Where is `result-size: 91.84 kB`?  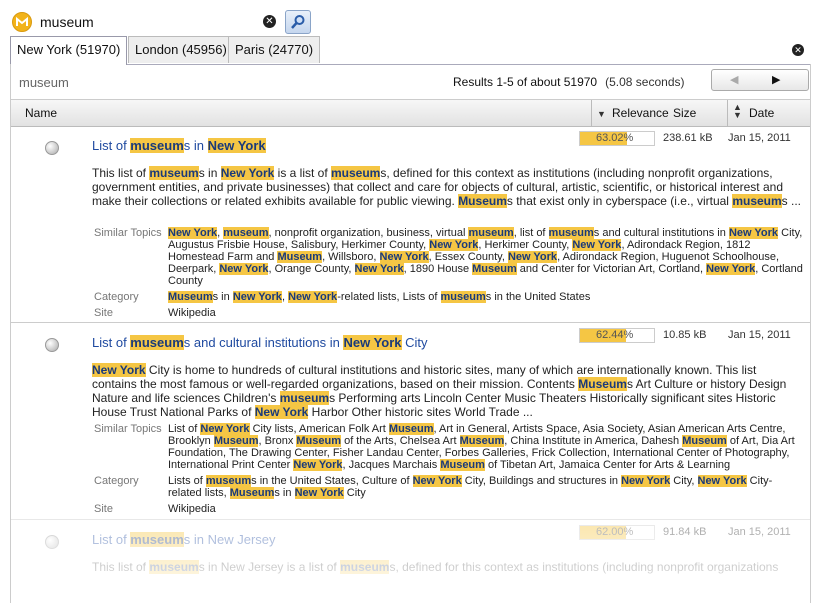
result-size: 91.84 kB is located at coordinates (685, 532).